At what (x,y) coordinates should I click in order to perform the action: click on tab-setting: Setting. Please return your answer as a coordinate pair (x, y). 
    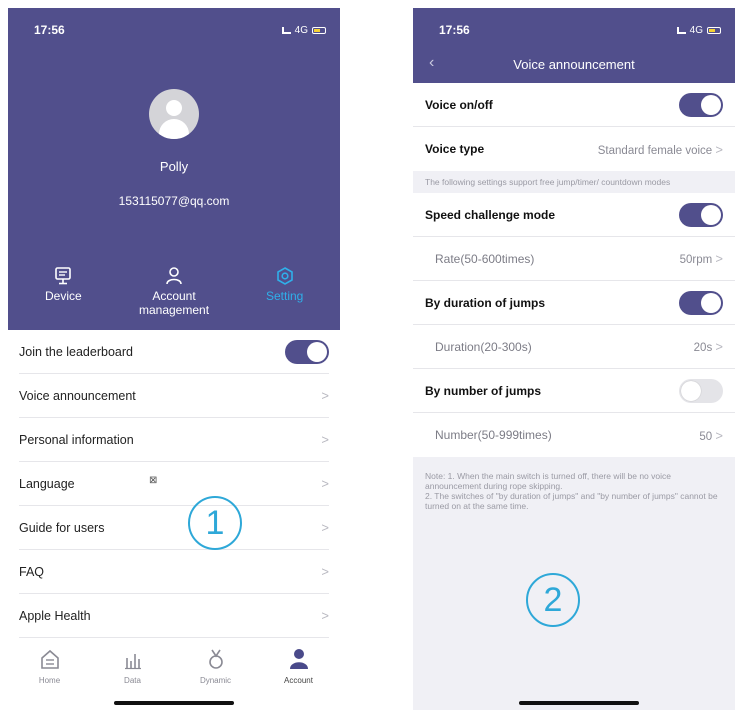
    Looking at the image, I should click on (284, 291).